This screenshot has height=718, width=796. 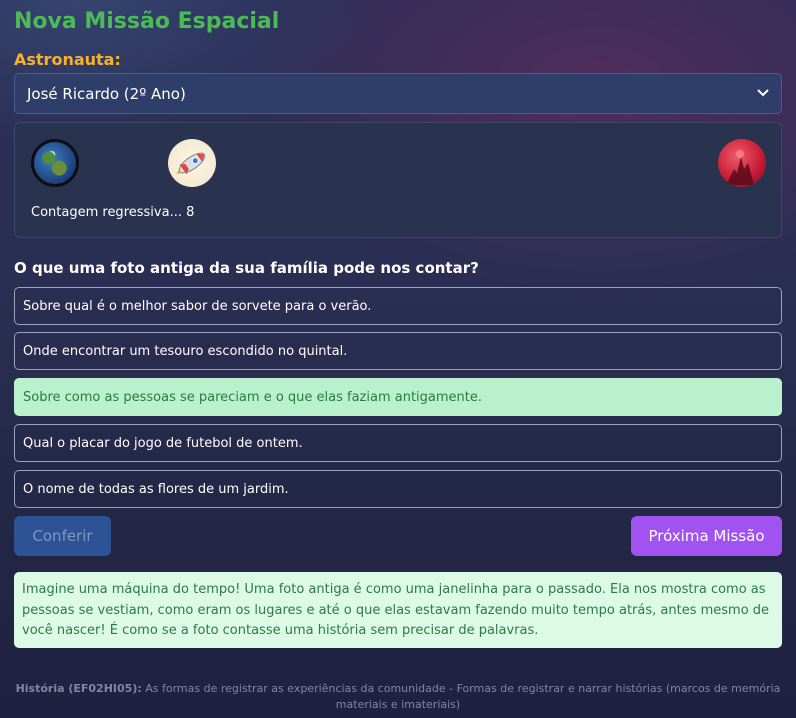 I want to click on footer-subject: História (EF02HI05):, so click(x=78, y=688).